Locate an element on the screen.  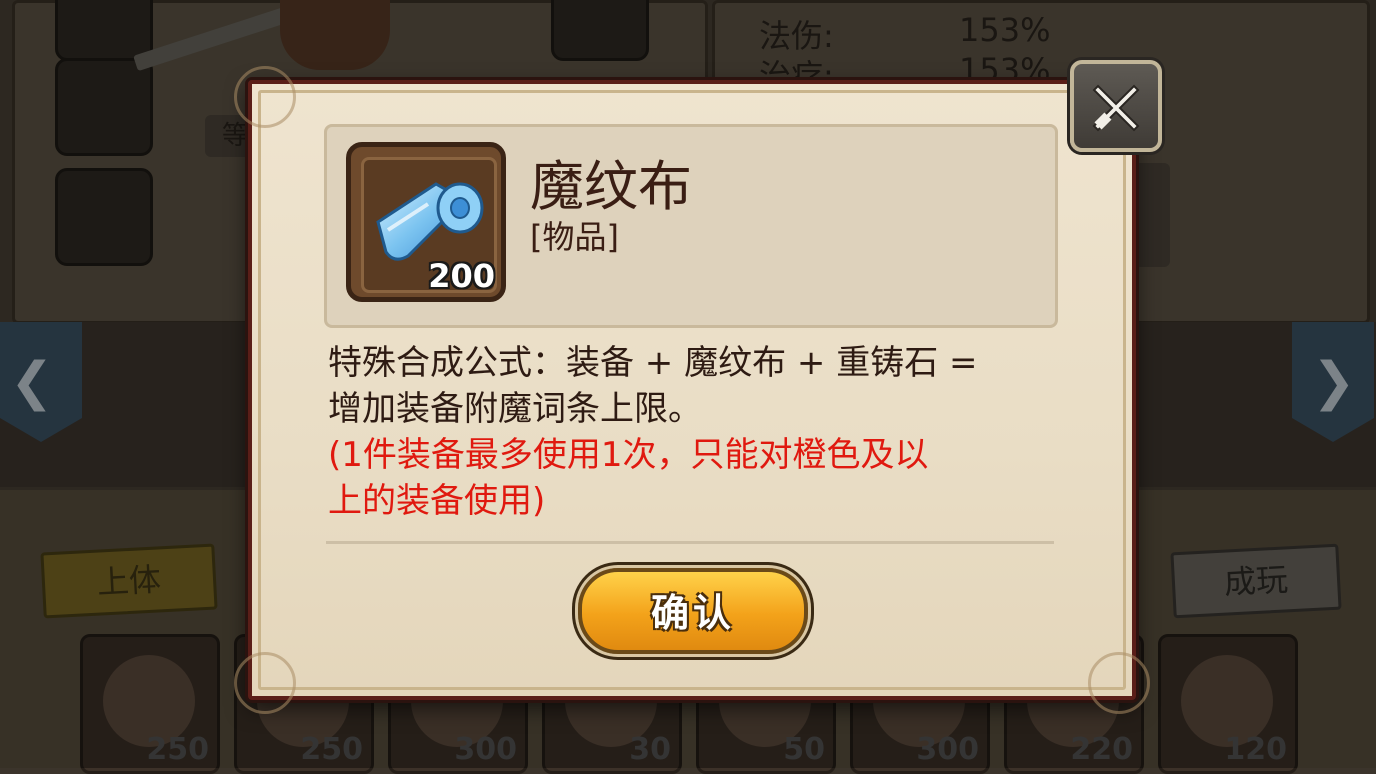
item-count: 200 is located at coordinates (461, 276).